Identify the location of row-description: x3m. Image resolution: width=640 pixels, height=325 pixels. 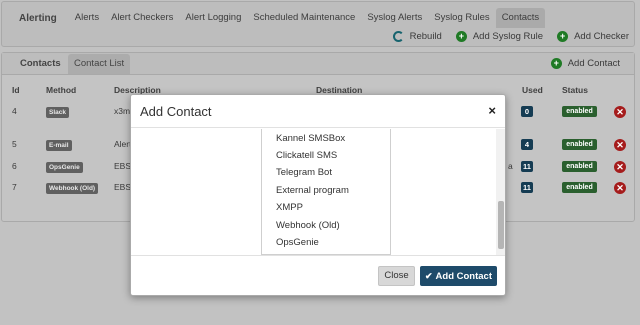
(122, 111).